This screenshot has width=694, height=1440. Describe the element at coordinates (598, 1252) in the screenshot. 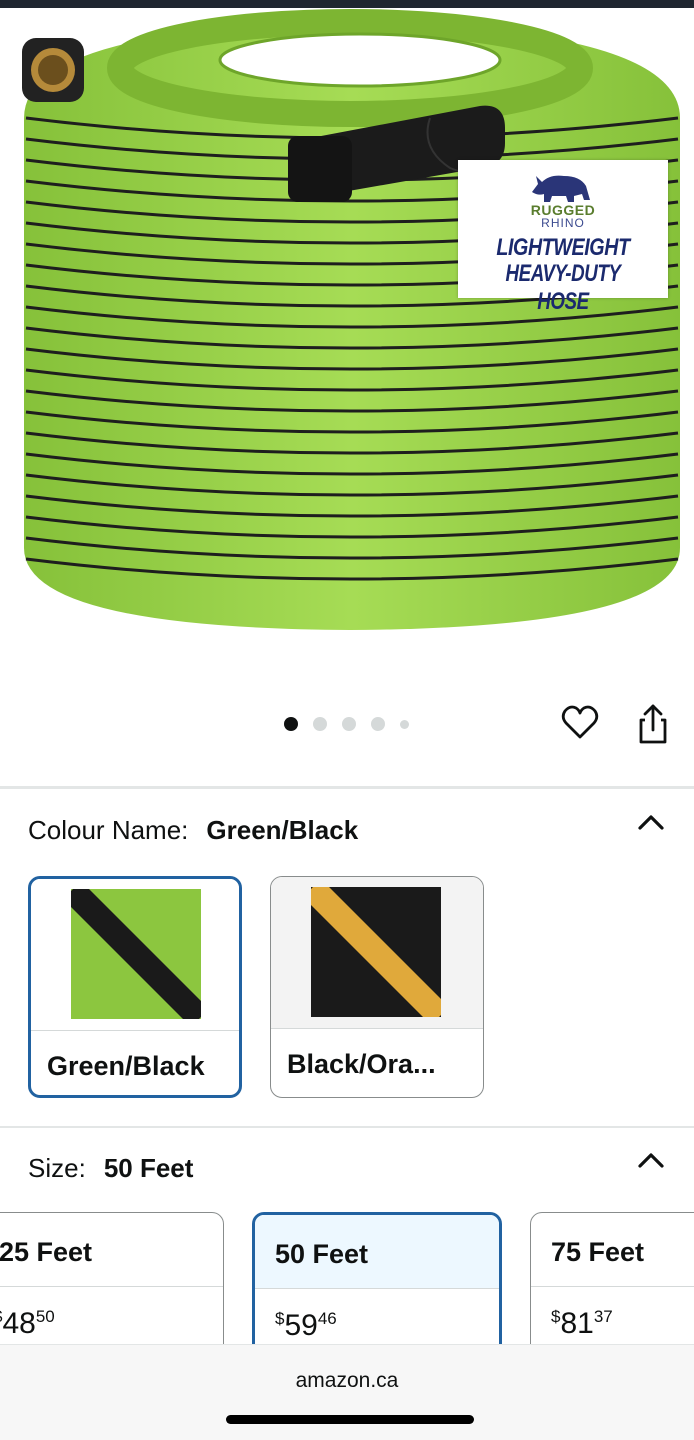

I see `size-option-label: 75 Feet` at that location.